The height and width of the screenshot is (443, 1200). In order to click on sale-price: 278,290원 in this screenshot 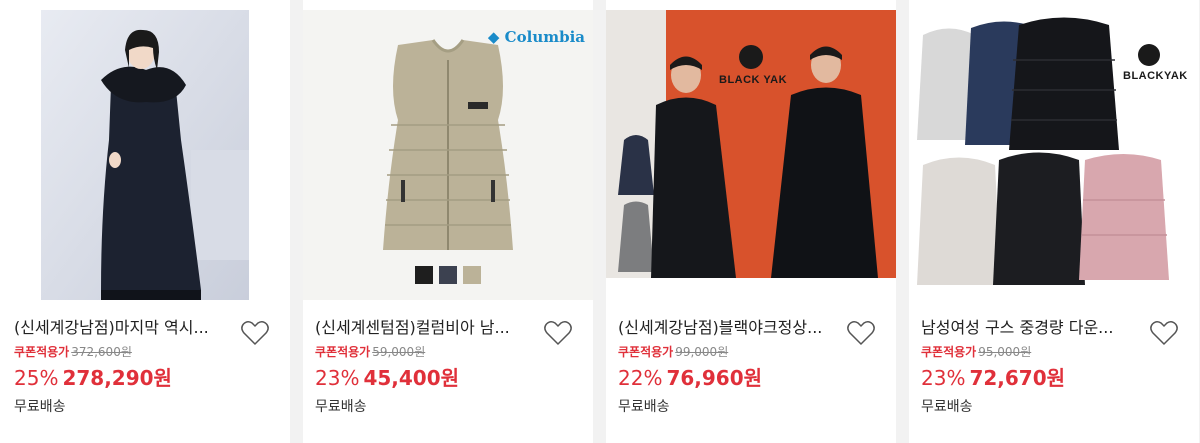, I will do `click(117, 378)`.